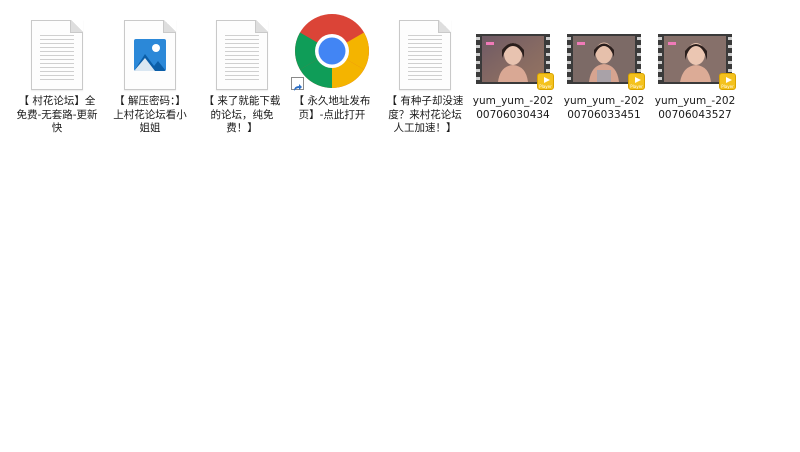  What do you see at coordinates (332, 108) in the screenshot?
I see `file-label: 【 永久地址发布页】-点此打开` at bounding box center [332, 108].